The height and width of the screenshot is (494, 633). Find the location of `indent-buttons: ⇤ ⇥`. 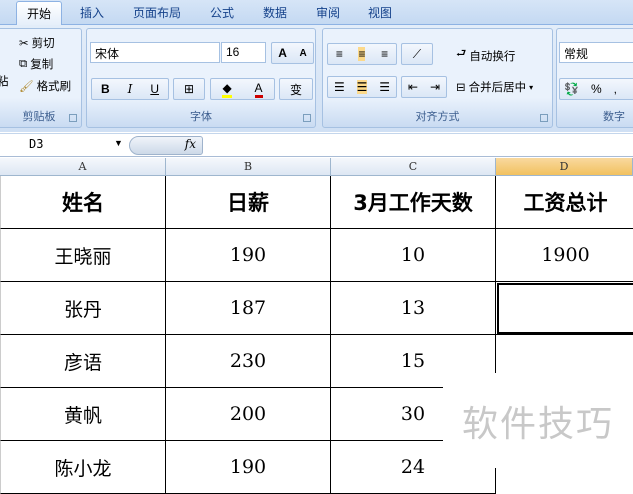

indent-buttons: ⇤ ⇥ is located at coordinates (424, 87).